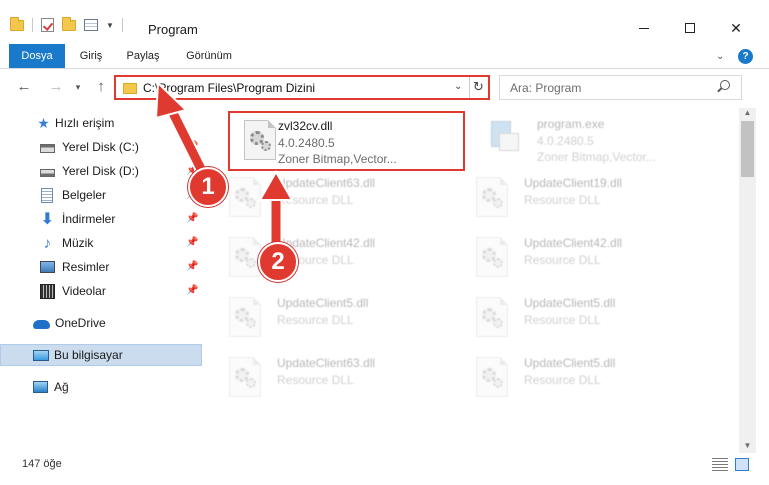 Image resolution: width=769 pixels, height=485 pixels. Describe the element at coordinates (84, 195) in the screenshot. I see `sidebar-item-label: Belgeler` at that location.